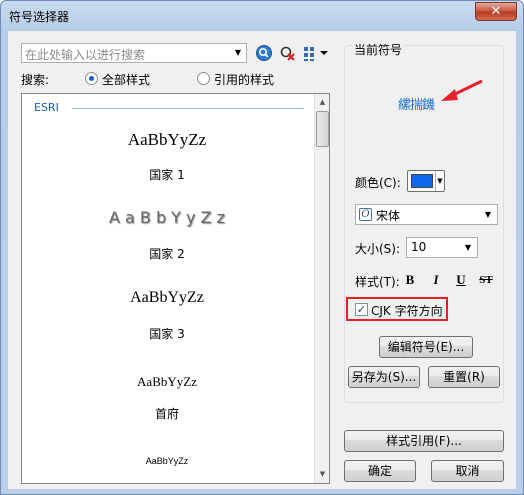 This screenshot has height=495, width=524. I want to click on close-button: ✕, so click(496, 11).